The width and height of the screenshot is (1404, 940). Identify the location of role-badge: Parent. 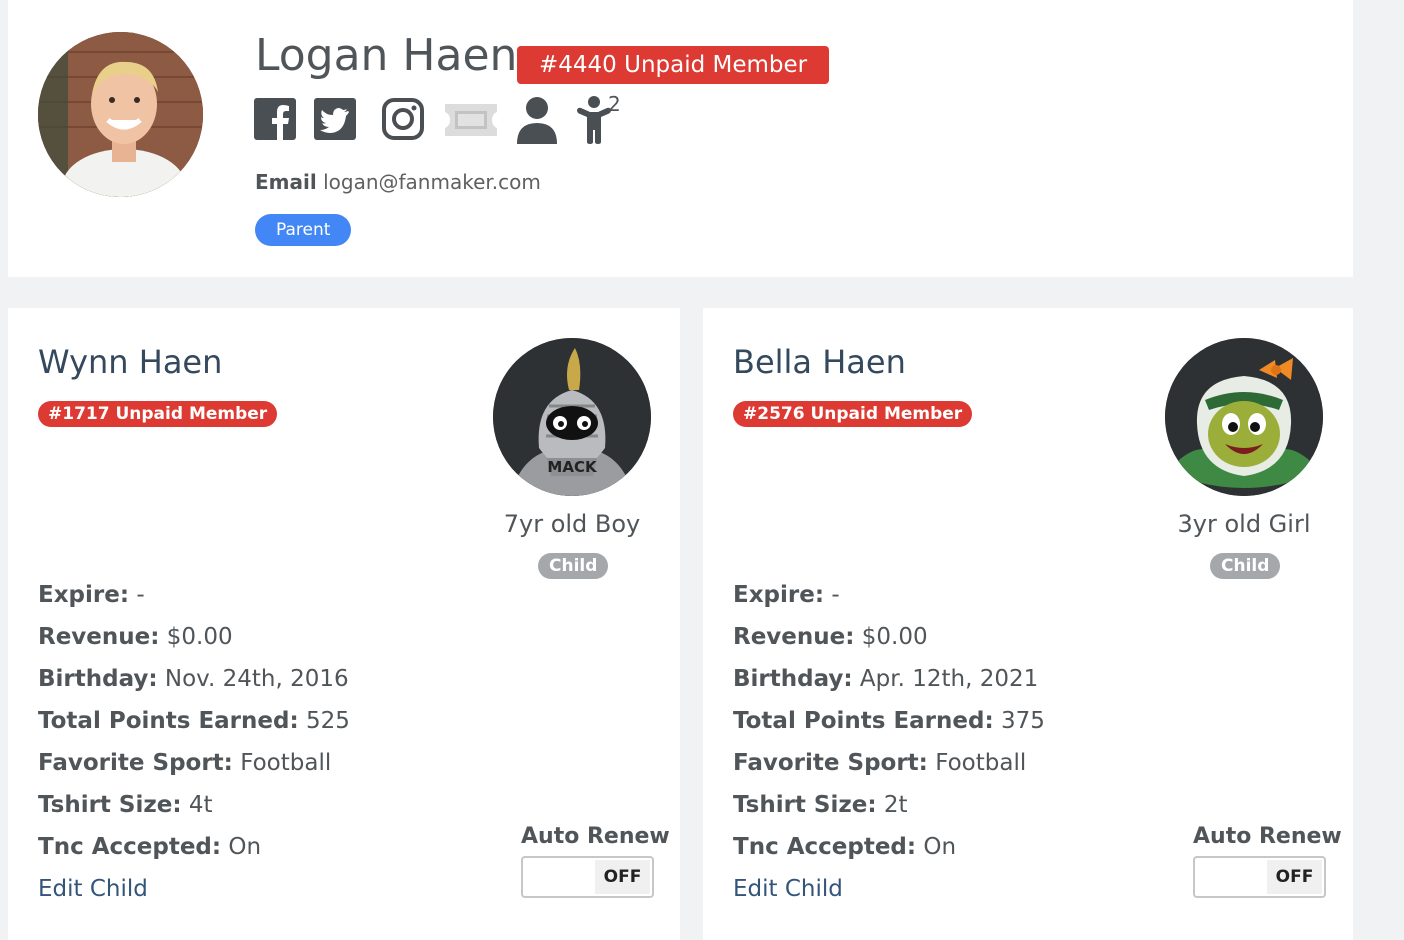
(303, 230).